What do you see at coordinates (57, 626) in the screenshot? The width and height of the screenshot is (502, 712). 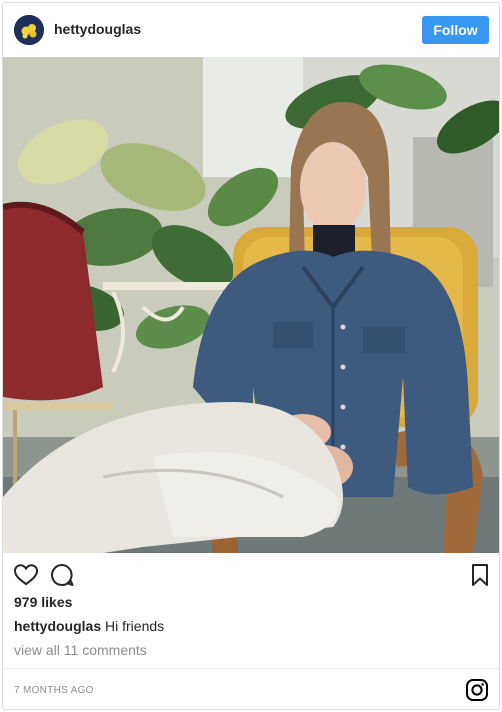 I see `caption-username: hettydouglas` at bounding box center [57, 626].